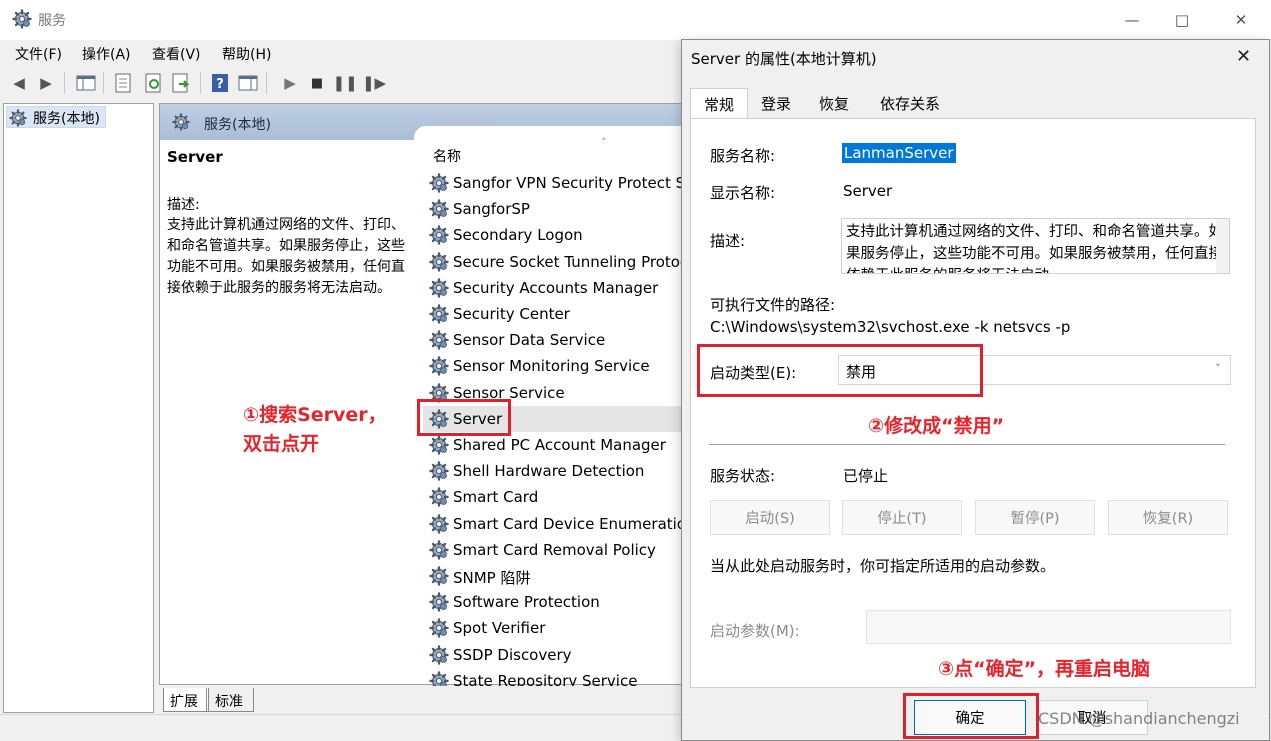 This screenshot has width=1271, height=741. Describe the element at coordinates (195, 157) in the screenshot. I see `selected-service-name: Server` at that location.